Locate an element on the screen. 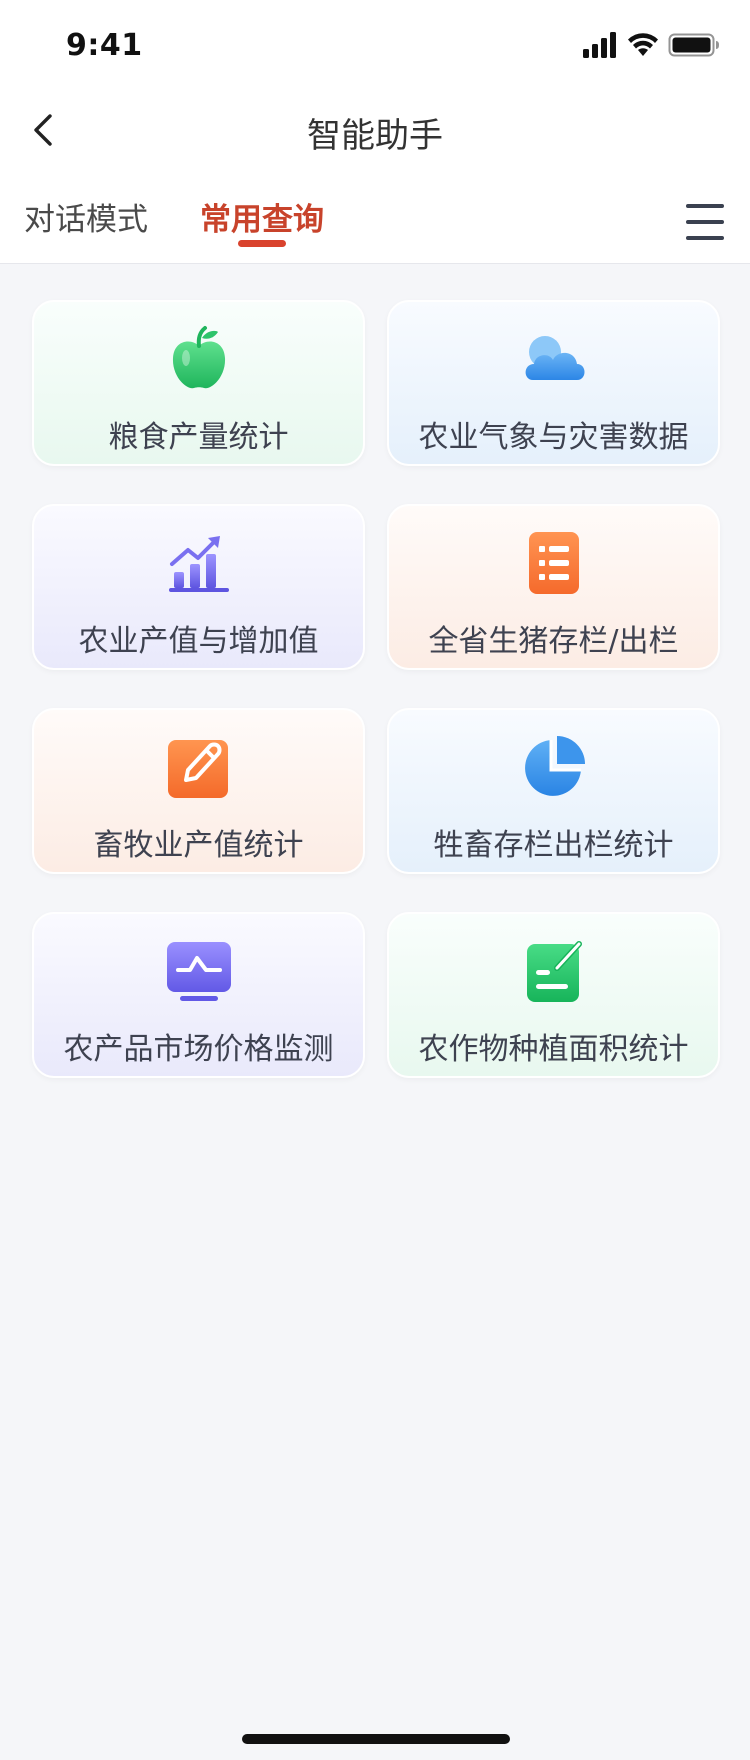  nav-bar: 智能助手 is located at coordinates (375, 132).